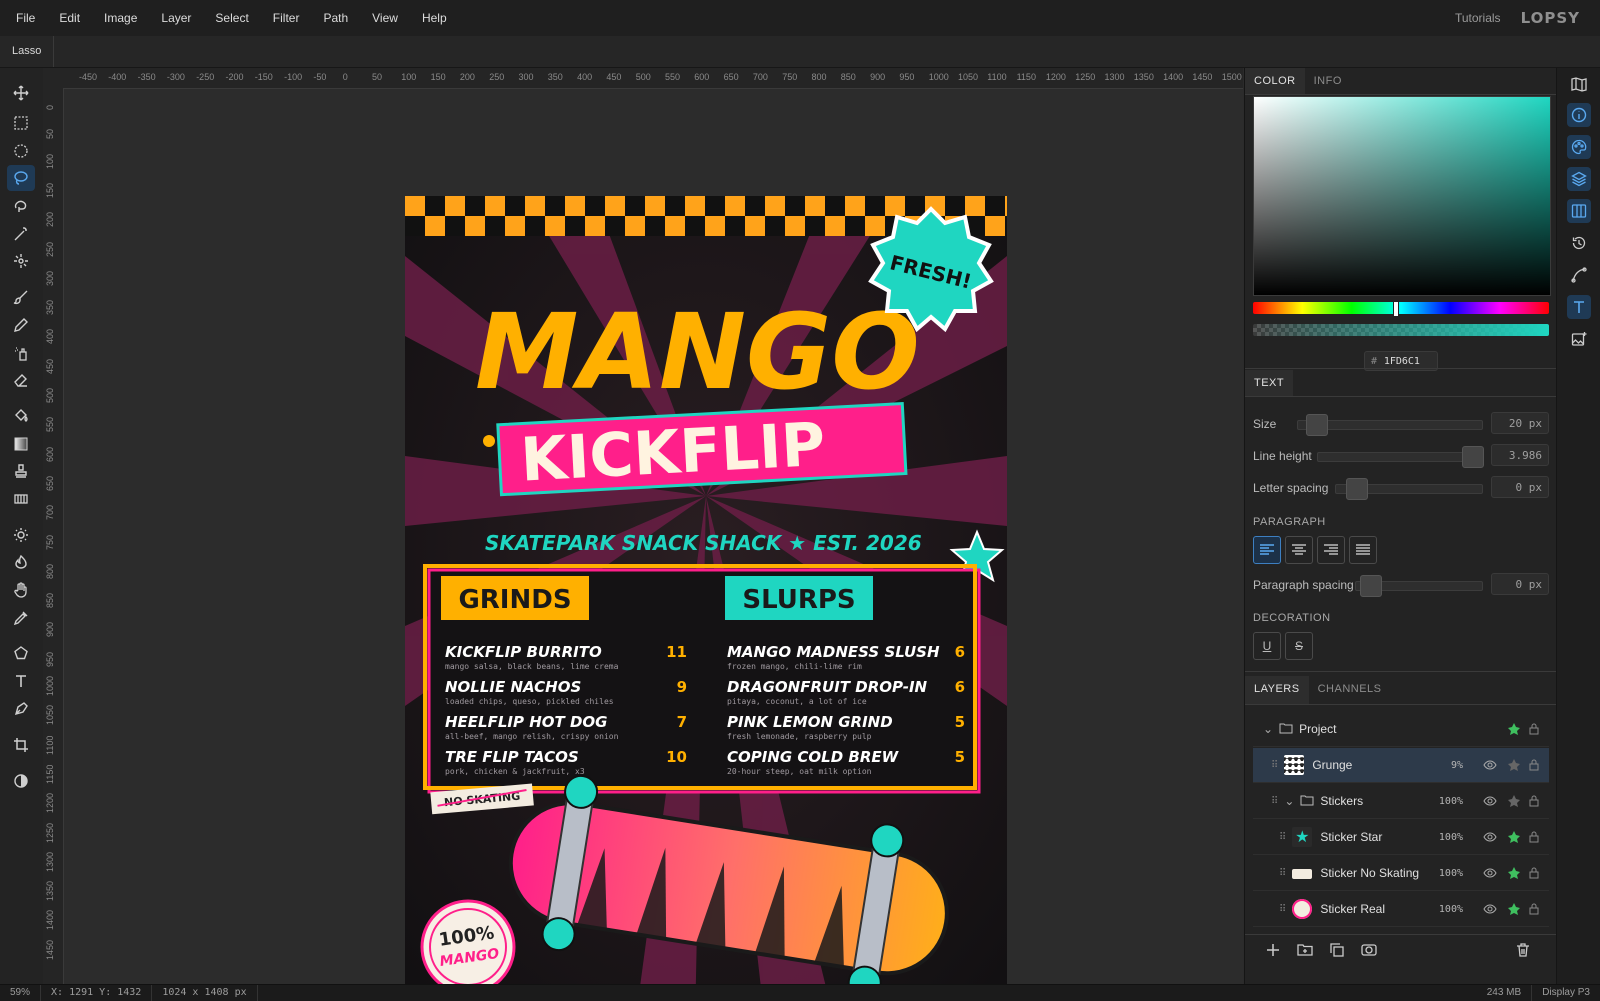 The image size is (1600, 1001). Describe the element at coordinates (1402, 196) in the screenshot. I see `color-field` at that location.